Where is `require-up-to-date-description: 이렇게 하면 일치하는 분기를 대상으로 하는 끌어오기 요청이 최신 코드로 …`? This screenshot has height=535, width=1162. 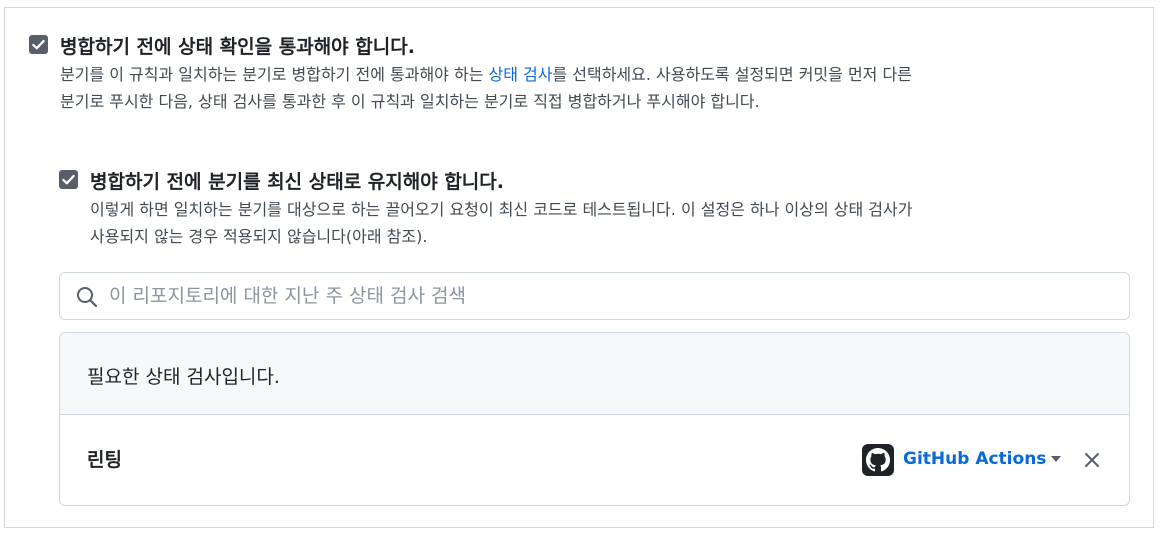
require-up-to-date-description: 이렇게 하면 일치하는 분기를 대상으로 하는 끌어오기 요청이 최신 코드로 … is located at coordinates (615, 223).